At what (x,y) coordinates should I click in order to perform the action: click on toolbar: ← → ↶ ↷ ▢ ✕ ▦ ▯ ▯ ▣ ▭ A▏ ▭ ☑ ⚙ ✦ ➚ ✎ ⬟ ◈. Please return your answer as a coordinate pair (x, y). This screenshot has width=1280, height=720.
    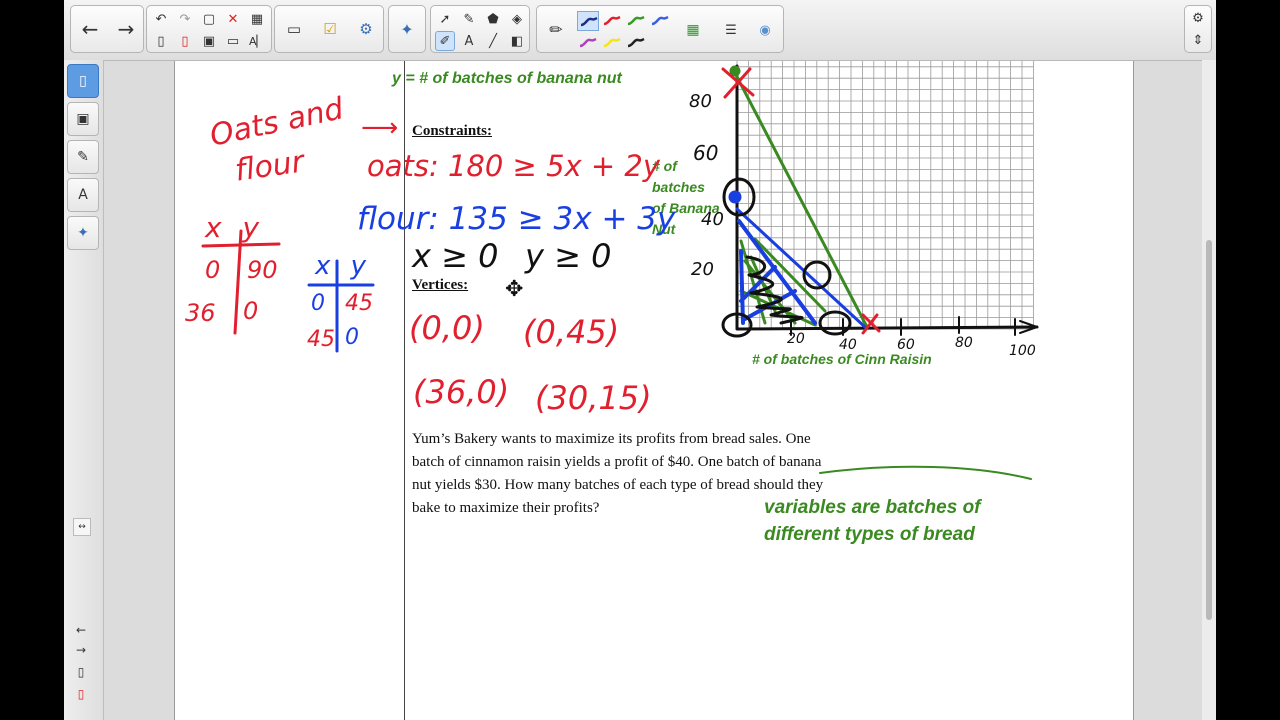
    Looking at the image, I should click on (640, 30).